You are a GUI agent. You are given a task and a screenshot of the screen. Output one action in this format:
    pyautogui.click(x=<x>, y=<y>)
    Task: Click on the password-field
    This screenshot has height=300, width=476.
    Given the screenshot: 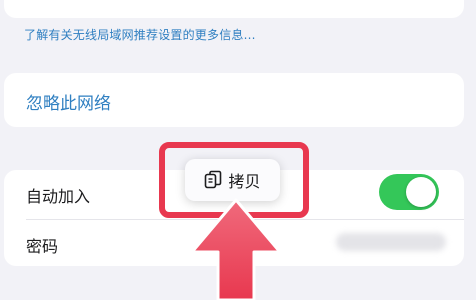 What is the action you would take?
    pyautogui.click(x=391, y=242)
    